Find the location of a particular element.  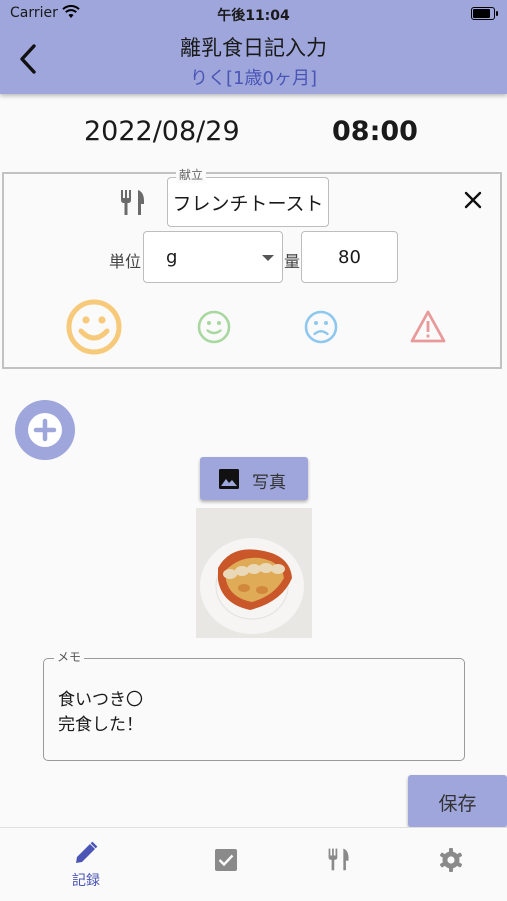

plus-icon is located at coordinates (45, 430).